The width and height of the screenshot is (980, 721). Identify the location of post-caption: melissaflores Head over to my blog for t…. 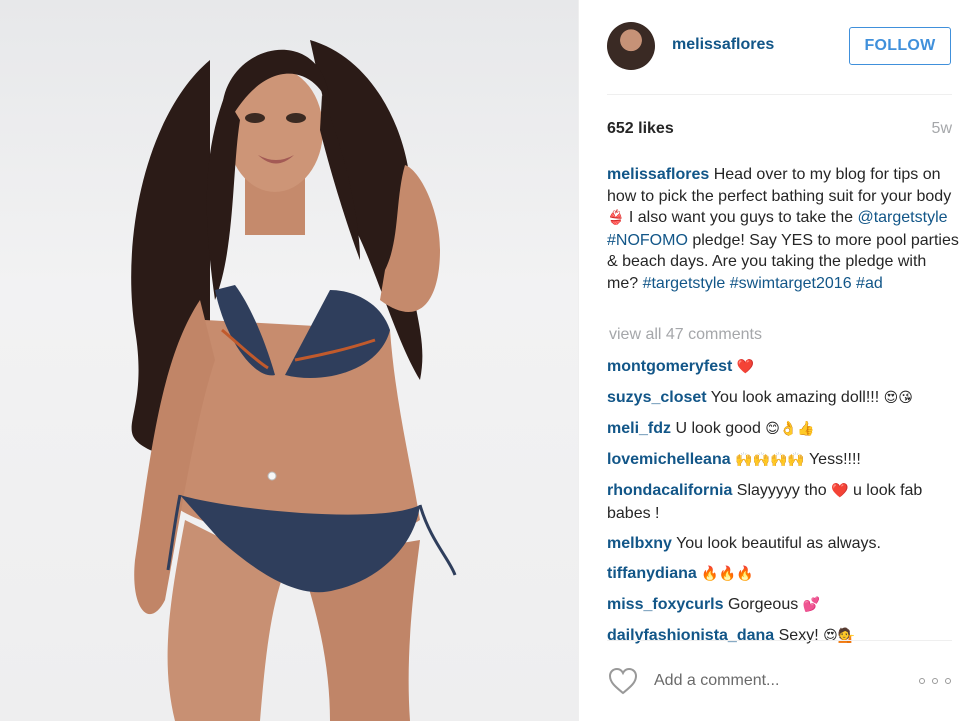
(783, 229).